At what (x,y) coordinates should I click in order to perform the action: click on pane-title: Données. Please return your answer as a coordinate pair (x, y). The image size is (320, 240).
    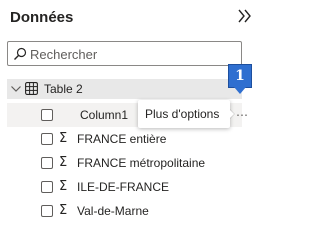
    Looking at the image, I should click on (42, 17).